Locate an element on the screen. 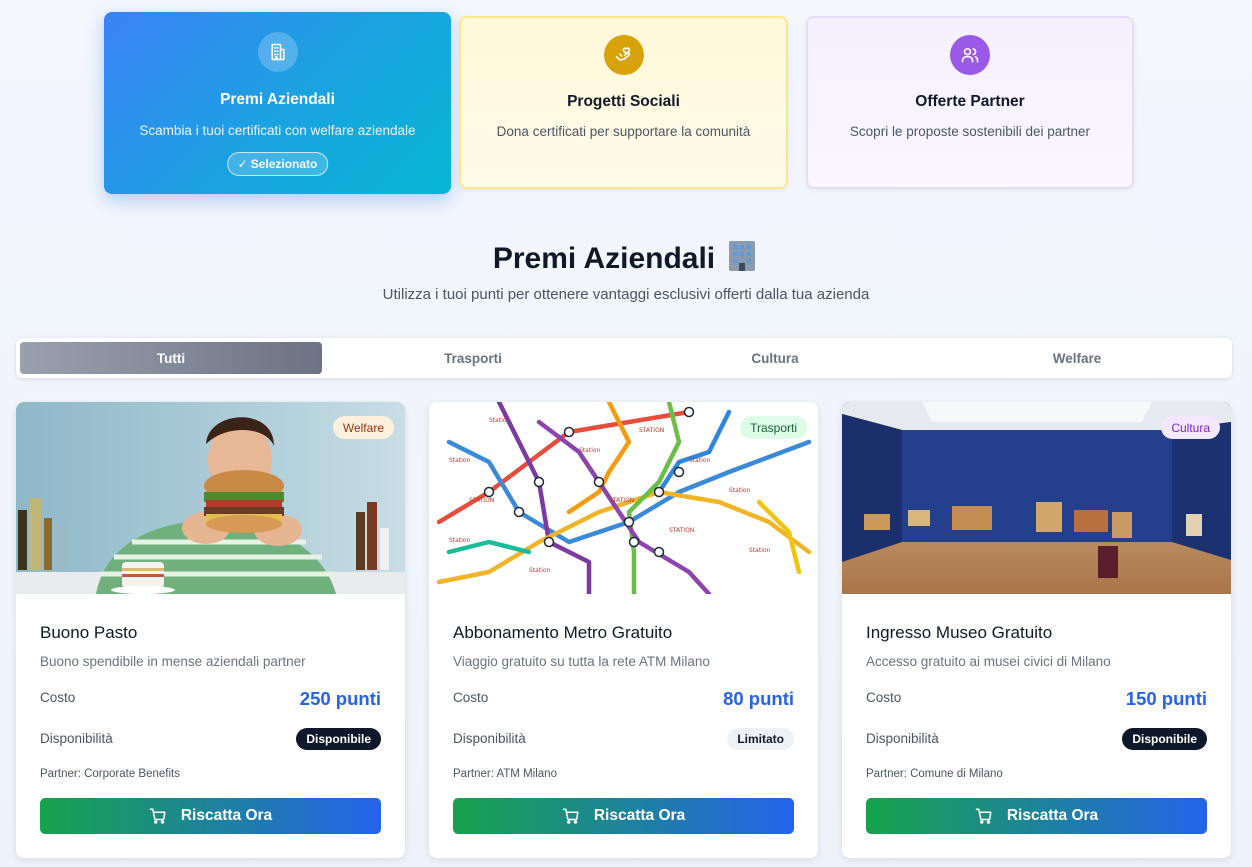  heart-hand-icon is located at coordinates (623, 55).